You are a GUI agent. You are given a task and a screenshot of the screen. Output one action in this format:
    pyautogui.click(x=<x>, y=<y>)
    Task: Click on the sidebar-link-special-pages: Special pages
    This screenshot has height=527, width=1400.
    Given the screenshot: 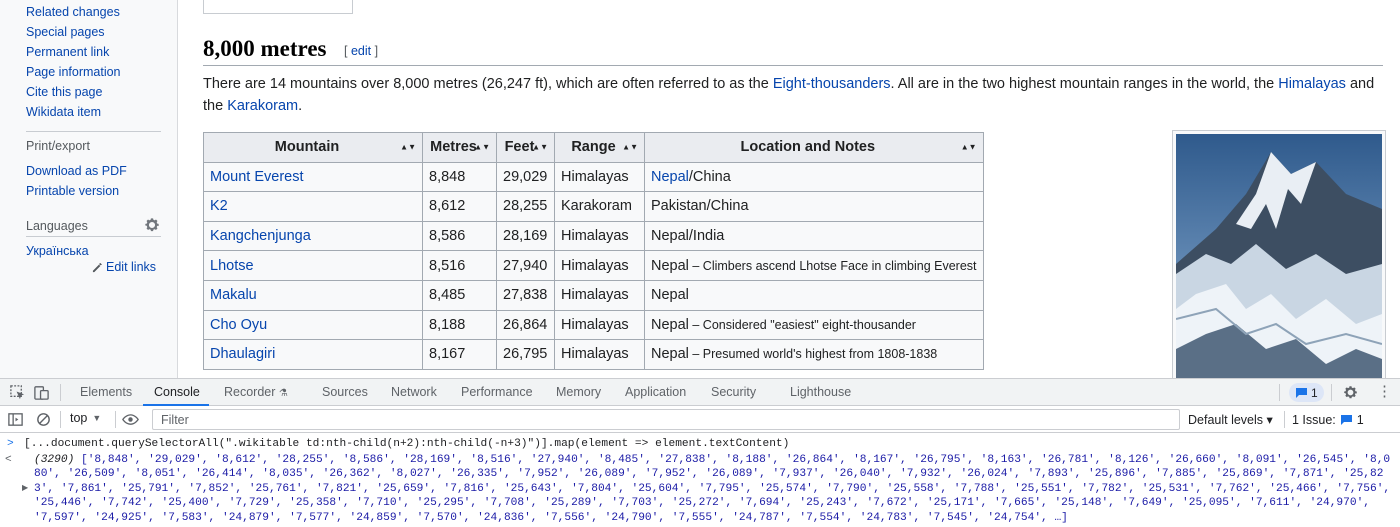 What is the action you would take?
    pyautogui.click(x=65, y=32)
    